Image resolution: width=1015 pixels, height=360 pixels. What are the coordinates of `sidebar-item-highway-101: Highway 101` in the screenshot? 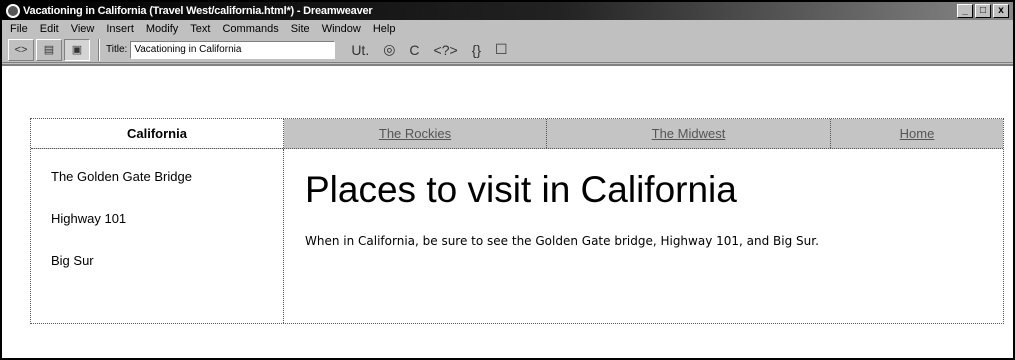 It's located at (89, 218).